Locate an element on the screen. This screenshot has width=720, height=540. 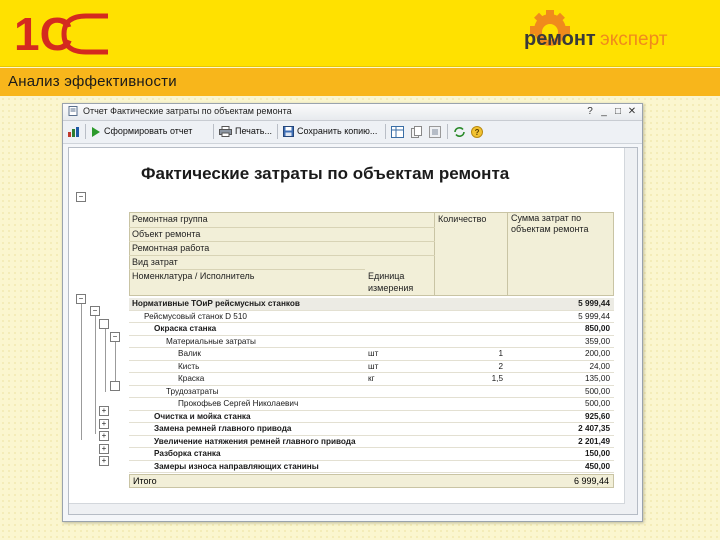
row-label: Очистка и мойка станка is located at coordinates (202, 416).